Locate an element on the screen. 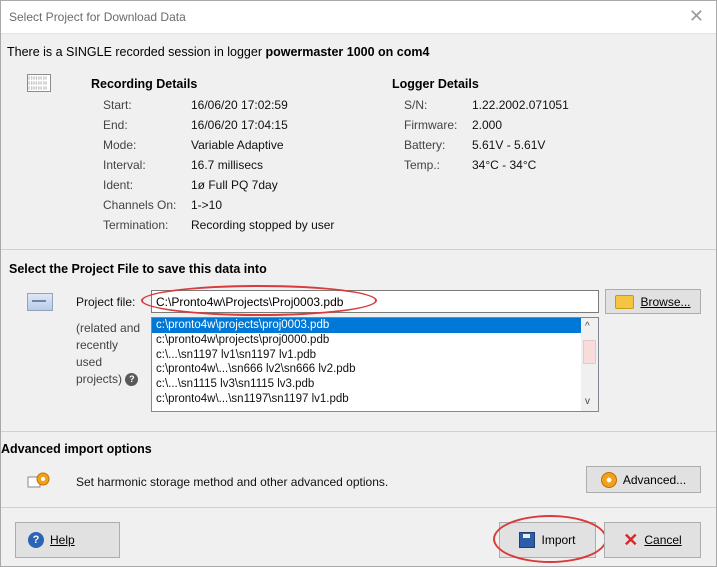 Image resolution: width=717 pixels, height=567 pixels. start-label: Start: is located at coordinates (117, 105).